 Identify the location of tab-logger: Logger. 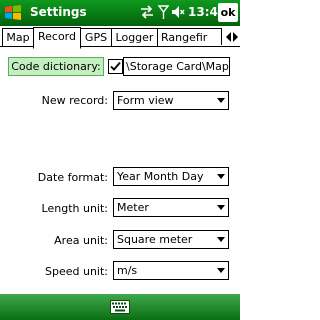
(134, 37).